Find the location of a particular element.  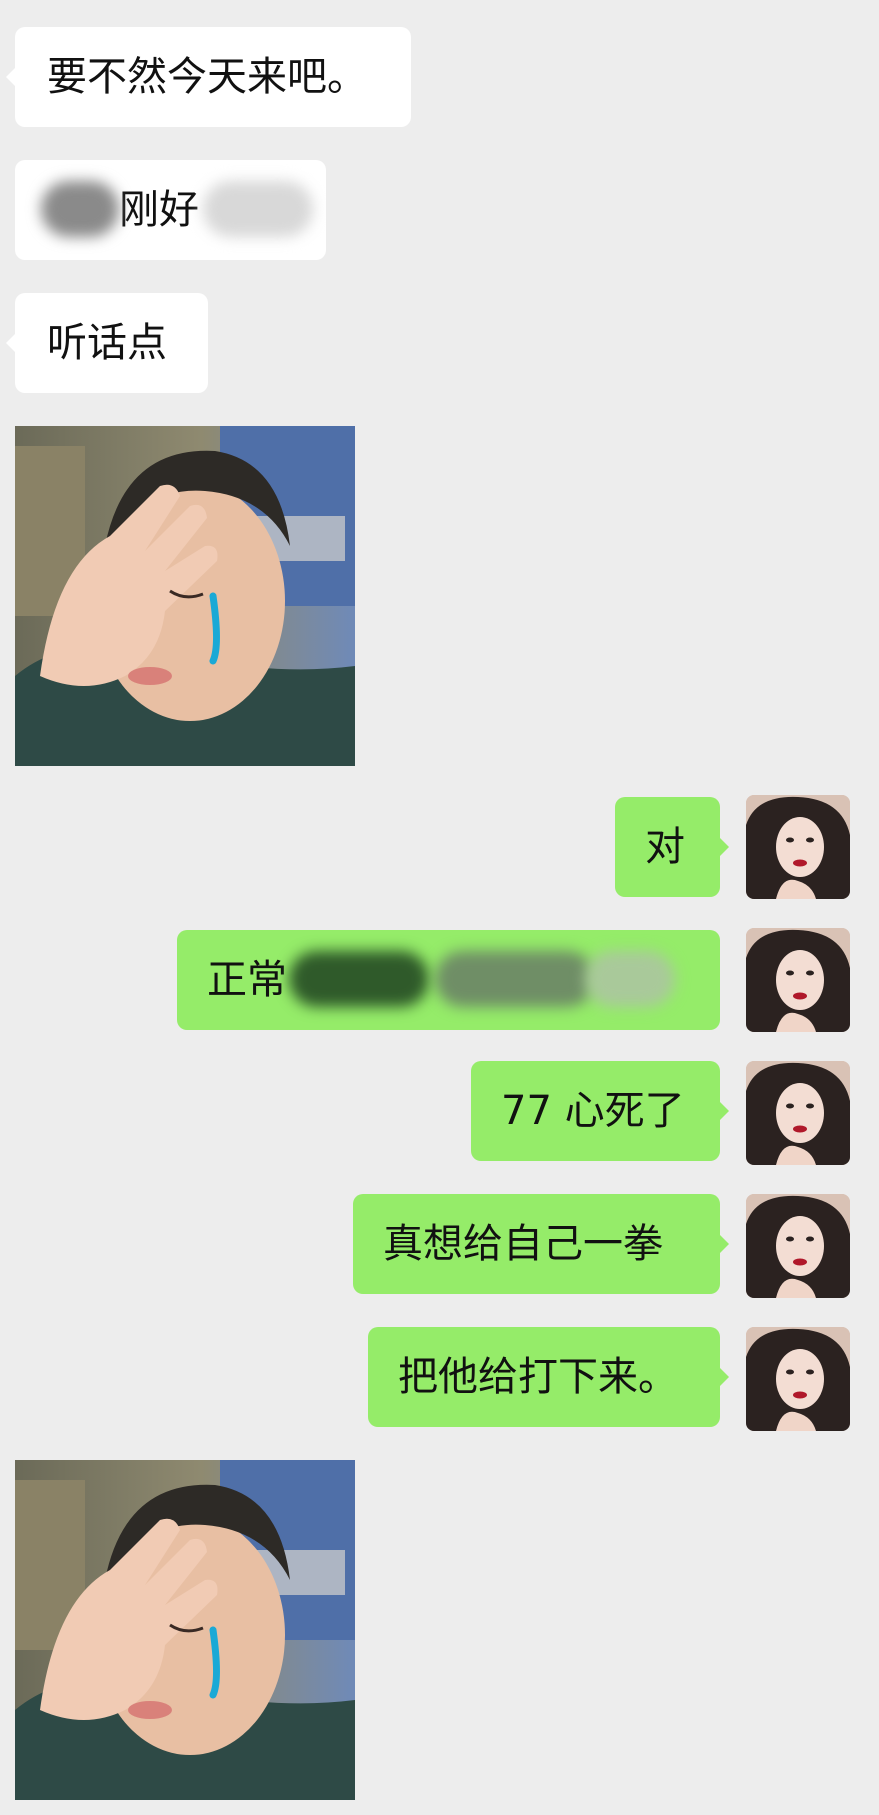

message-bubble-outgoing: 对 is located at coordinates (672, 847).